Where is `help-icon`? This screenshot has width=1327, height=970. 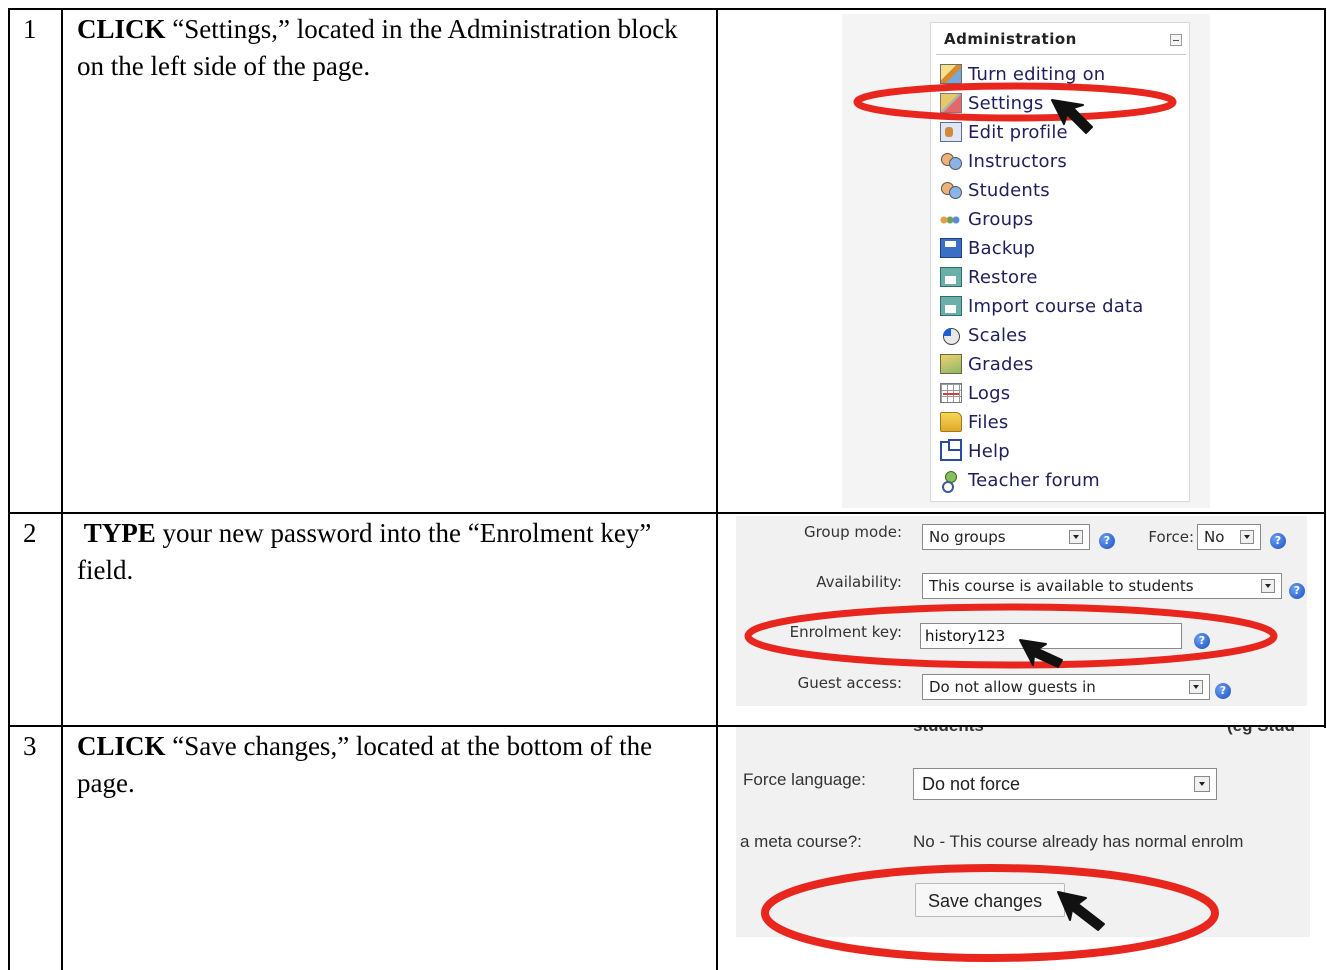
help-icon is located at coordinates (951, 450).